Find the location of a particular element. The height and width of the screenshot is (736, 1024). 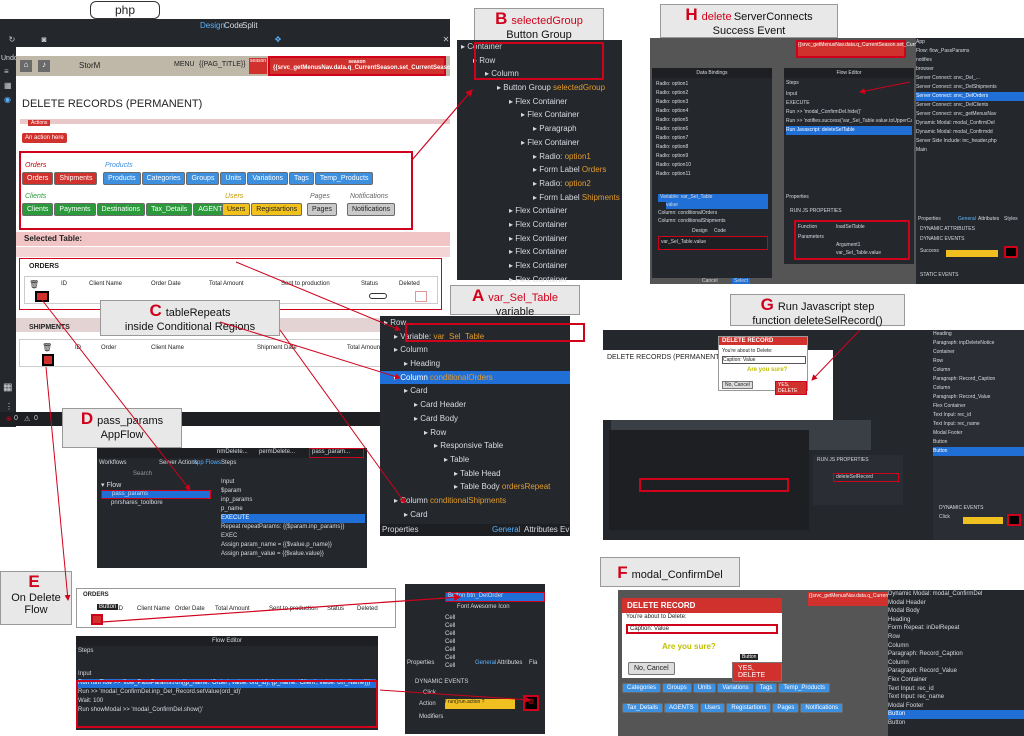

users-button-1: Registartions is located at coordinates (277, 209).